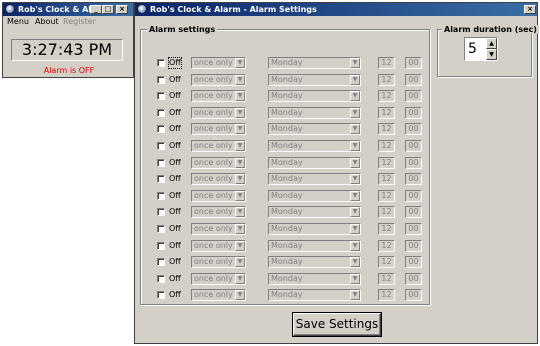 This screenshot has width=540, height=346. Describe the element at coordinates (530, 9) in the screenshot. I see `close-button: ×` at that location.